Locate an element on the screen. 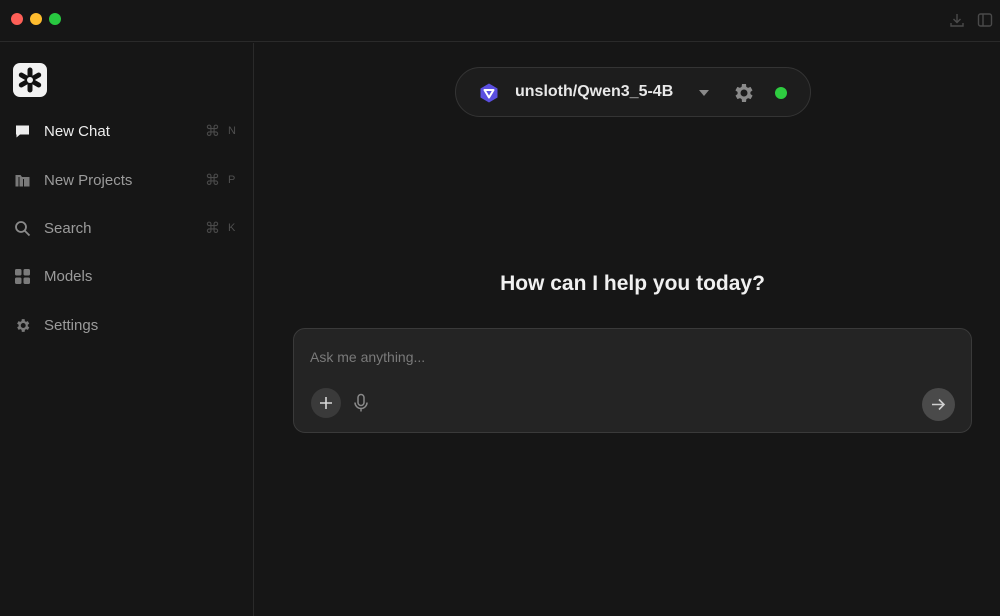 This screenshot has height=616, width=1000. microphone-icon is located at coordinates (361, 403).